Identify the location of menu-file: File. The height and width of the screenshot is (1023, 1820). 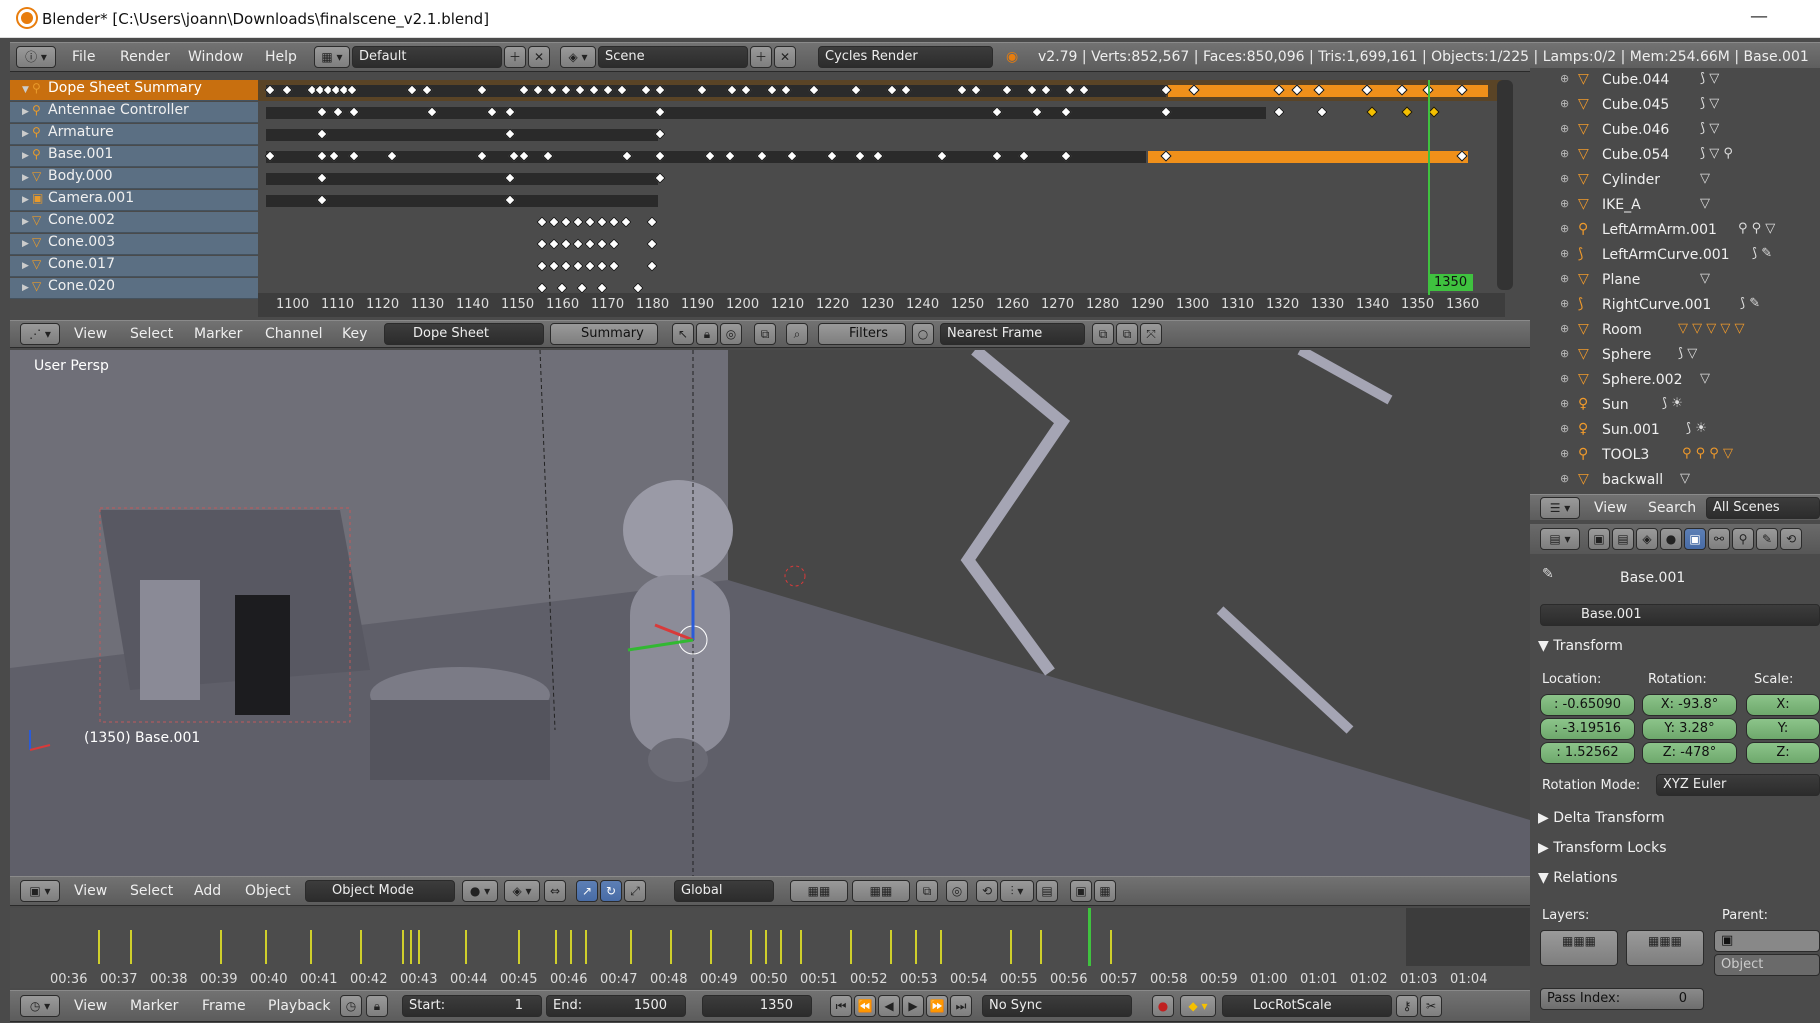
(83, 57).